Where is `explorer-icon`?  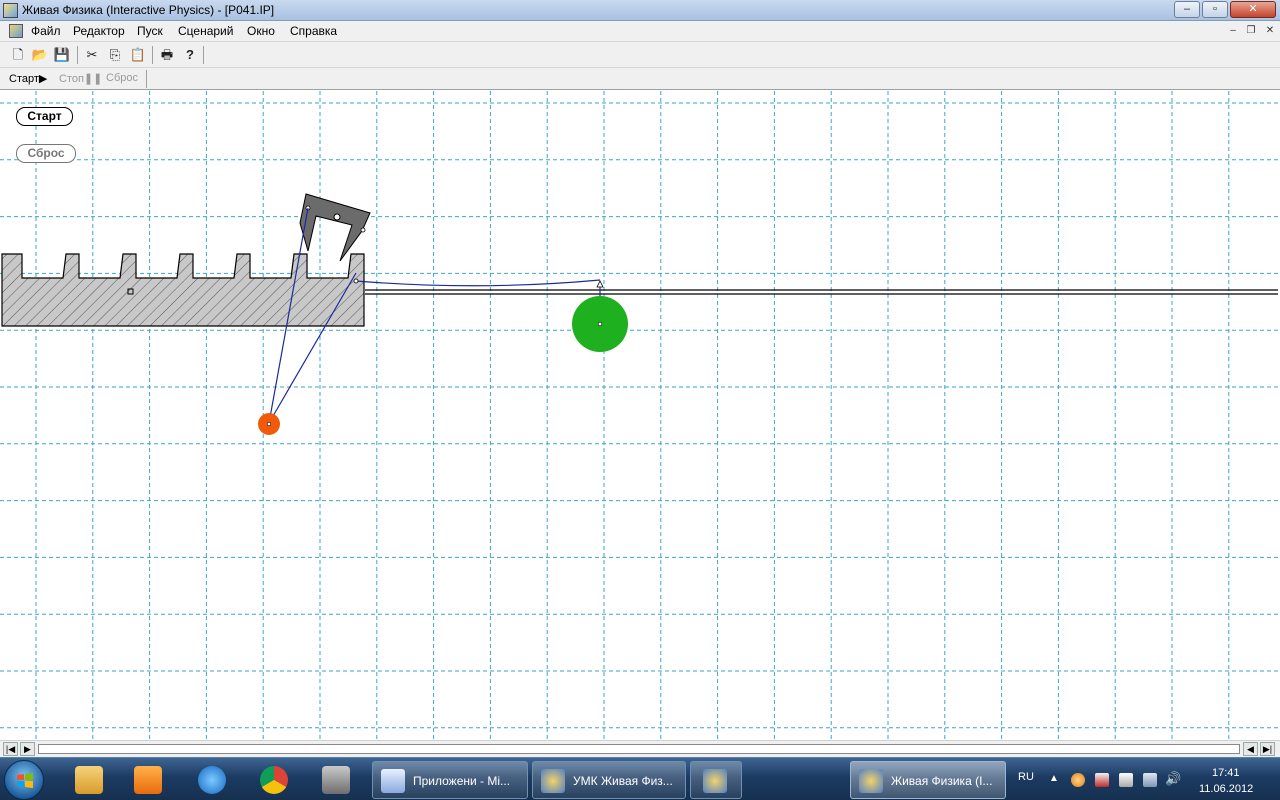
explorer-icon is located at coordinates (89, 780).